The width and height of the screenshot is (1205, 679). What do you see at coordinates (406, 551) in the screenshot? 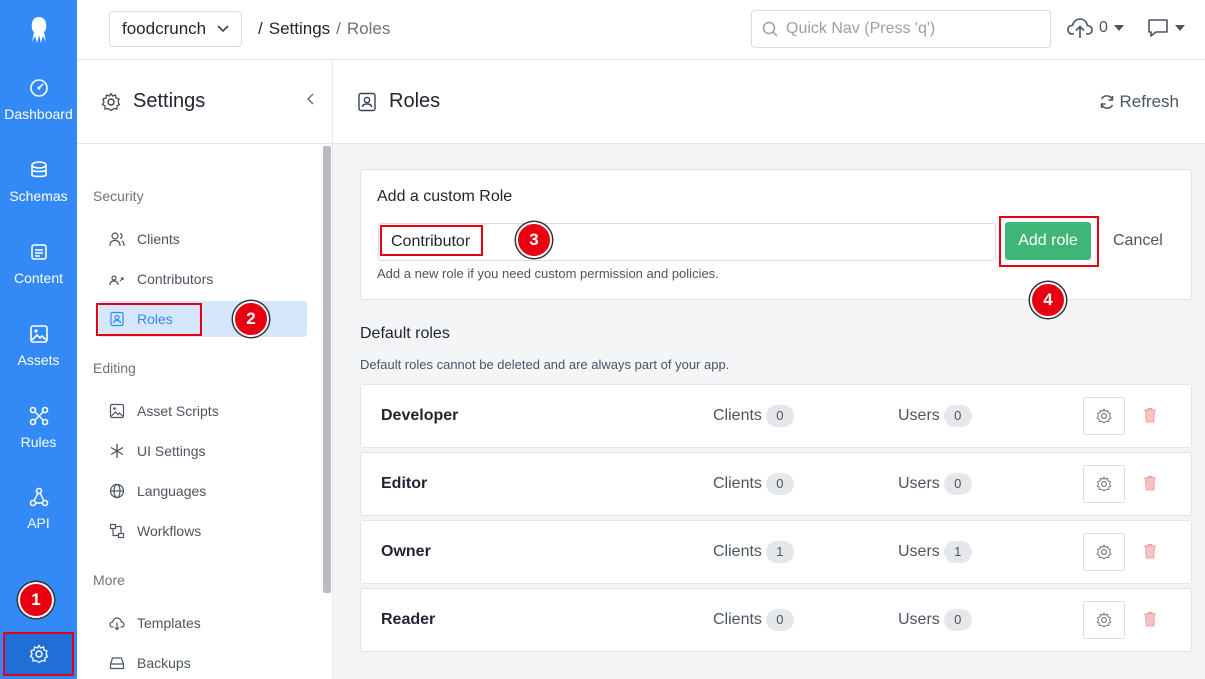
I see `role-name: Owner` at bounding box center [406, 551].